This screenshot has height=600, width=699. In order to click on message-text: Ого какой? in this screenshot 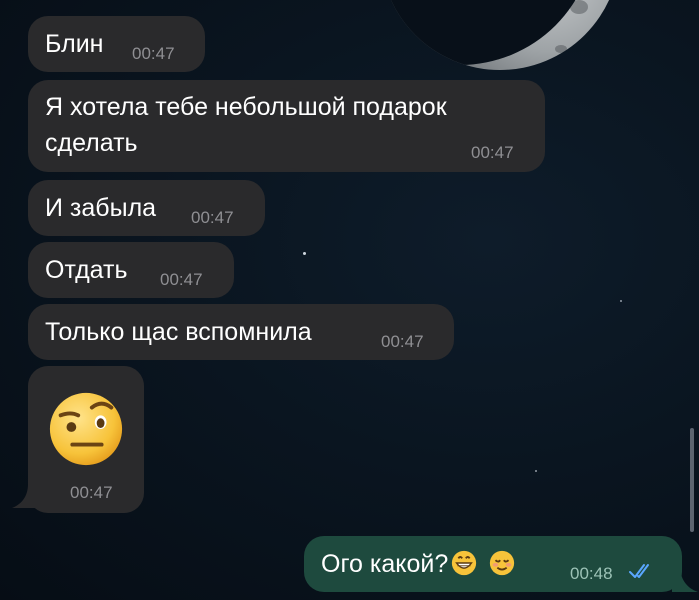, I will do `click(418, 564)`.